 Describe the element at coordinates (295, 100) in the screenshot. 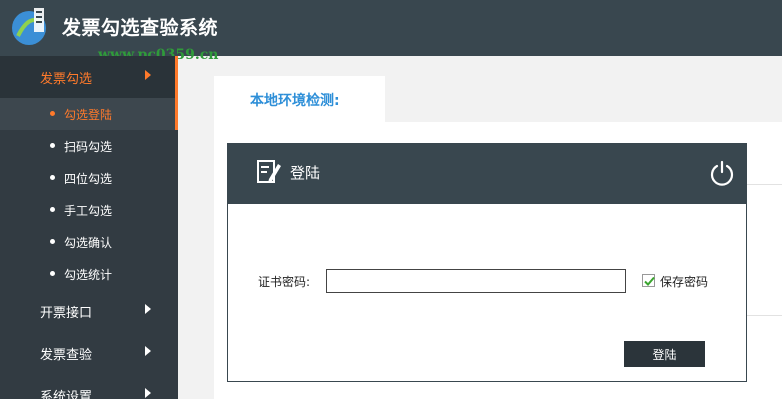

I see `tab-local-environment-check: 本地环境检测:` at that location.